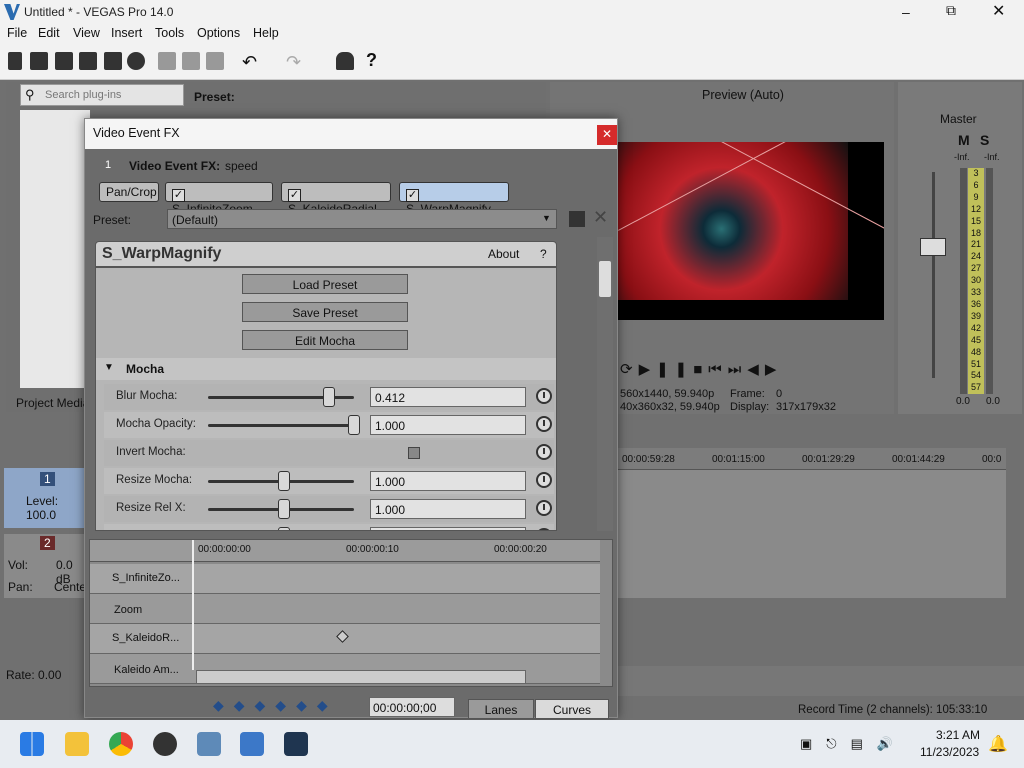  What do you see at coordinates (998, 11) in the screenshot?
I see `close-button: ✕` at bounding box center [998, 11].